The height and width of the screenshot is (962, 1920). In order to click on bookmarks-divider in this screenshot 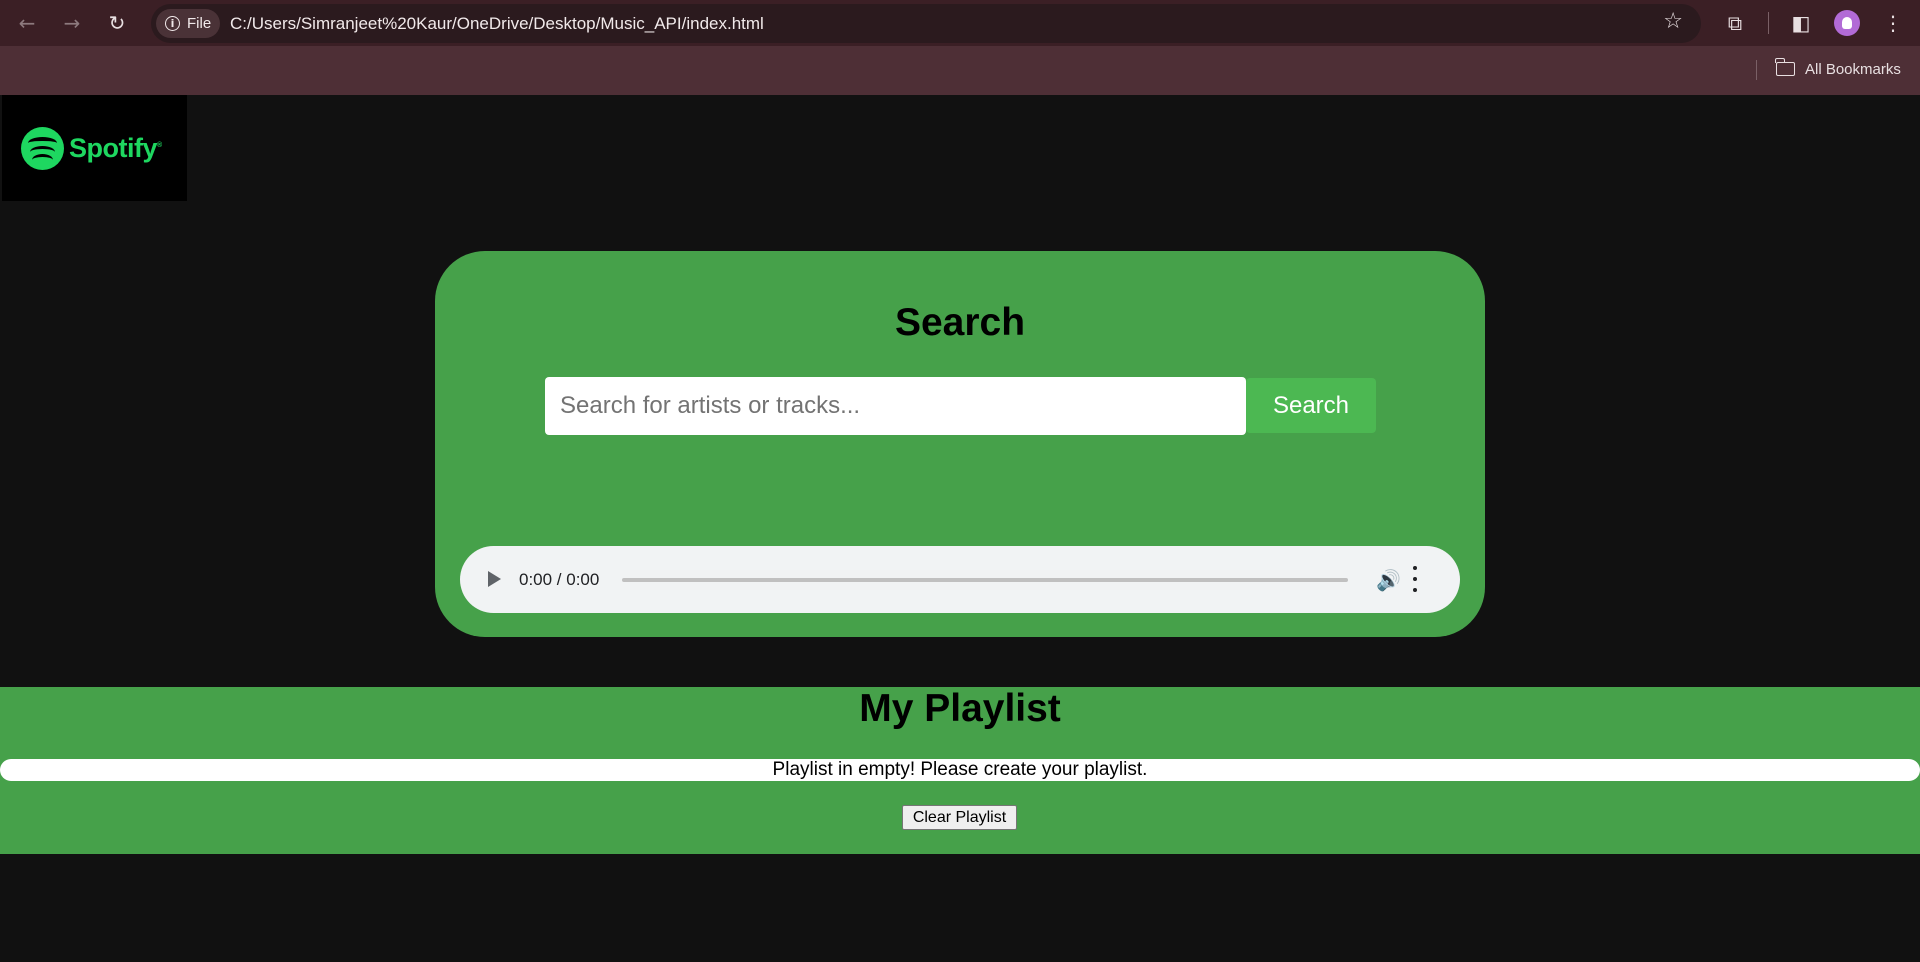, I will do `click(1756, 70)`.